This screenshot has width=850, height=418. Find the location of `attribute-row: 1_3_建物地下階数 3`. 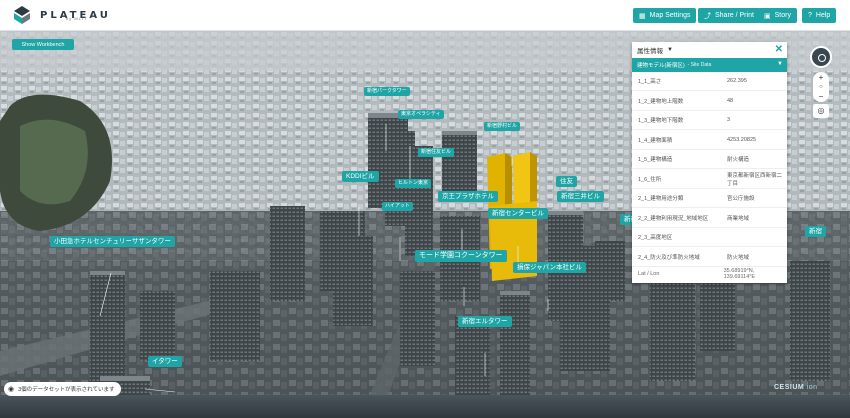

attribute-row: 1_3_建物地下階数 3 is located at coordinates (709, 120).